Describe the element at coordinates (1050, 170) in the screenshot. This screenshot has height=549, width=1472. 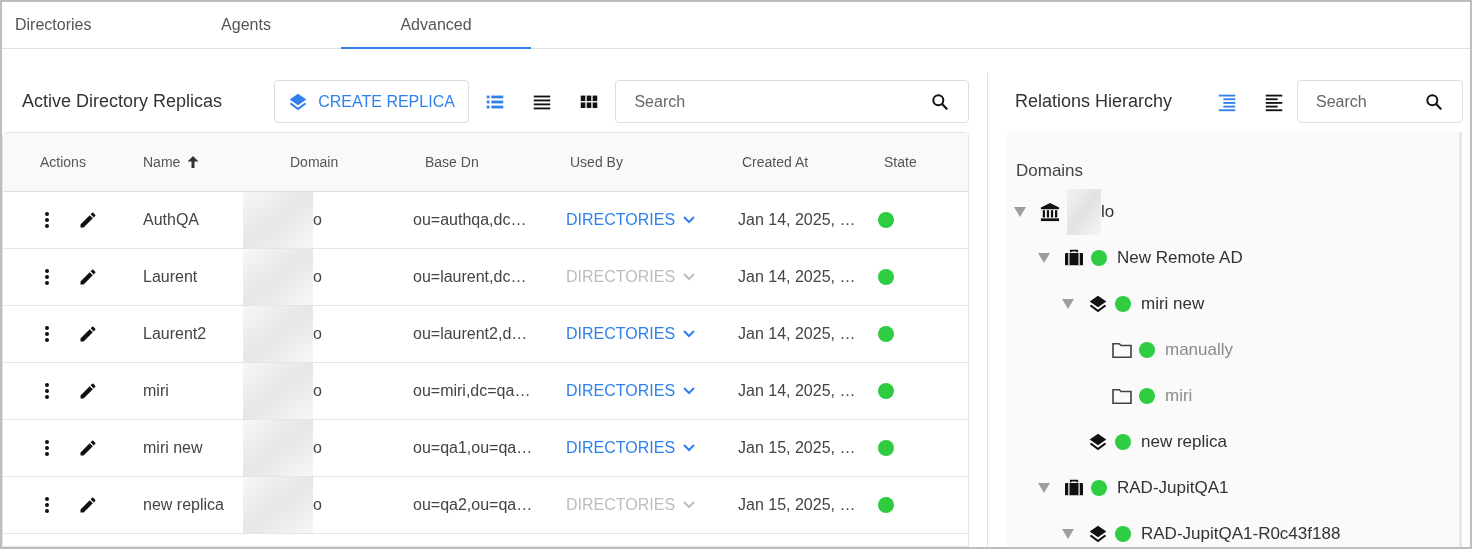
I see `tree-heading: Domains` at that location.